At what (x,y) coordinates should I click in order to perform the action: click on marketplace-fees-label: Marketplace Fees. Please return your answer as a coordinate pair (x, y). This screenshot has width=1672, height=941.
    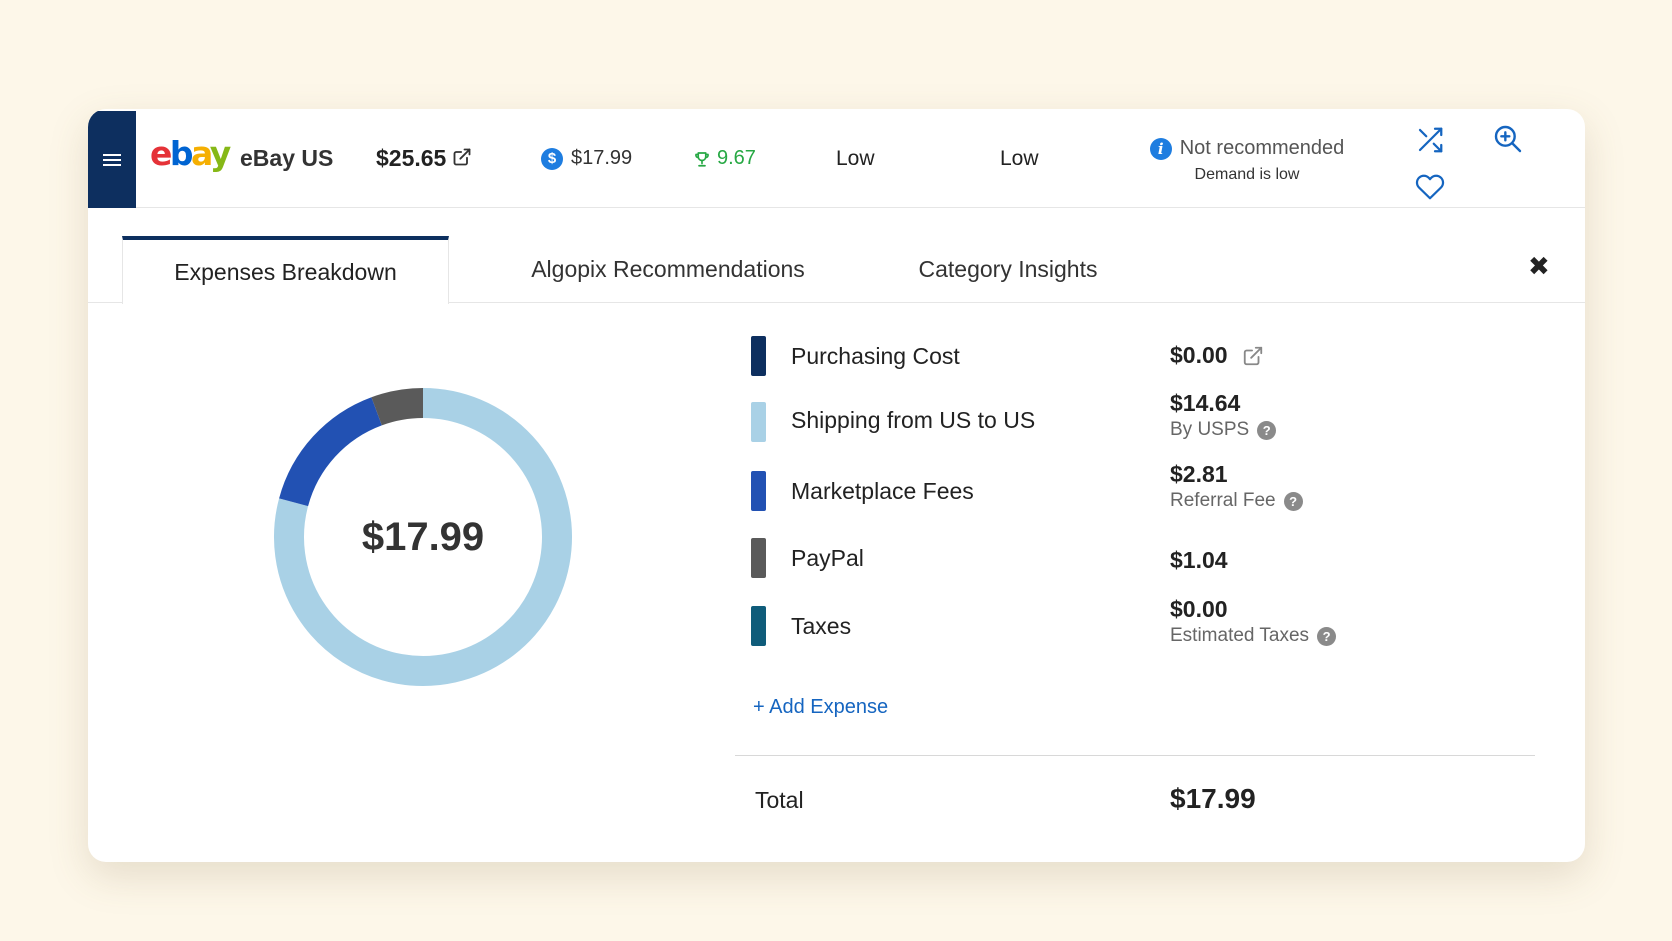
    Looking at the image, I should click on (882, 491).